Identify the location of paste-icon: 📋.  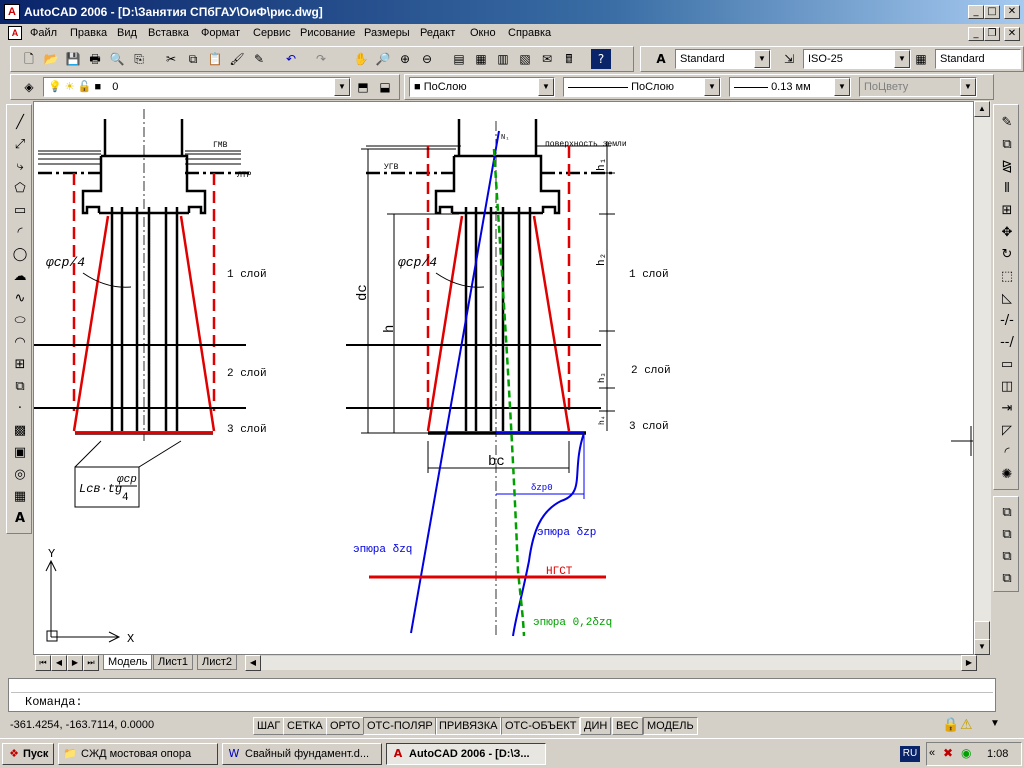
(215, 59).